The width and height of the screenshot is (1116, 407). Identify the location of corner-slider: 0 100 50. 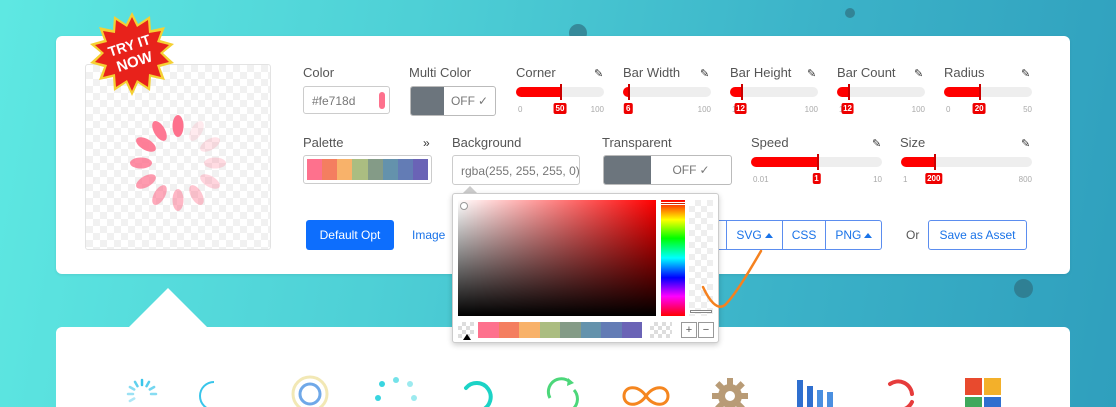
(560, 99).